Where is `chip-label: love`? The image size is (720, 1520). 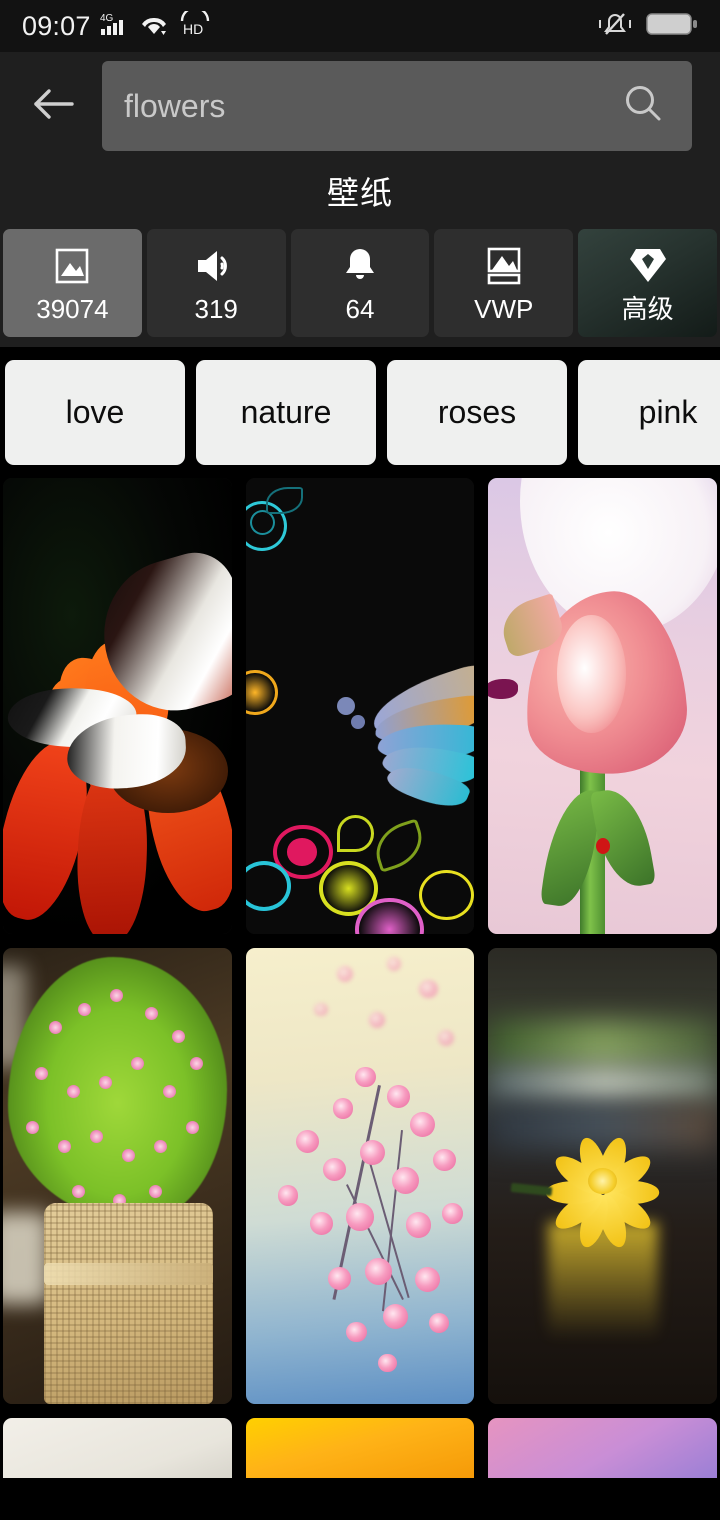
chip-label: love is located at coordinates (95, 412).